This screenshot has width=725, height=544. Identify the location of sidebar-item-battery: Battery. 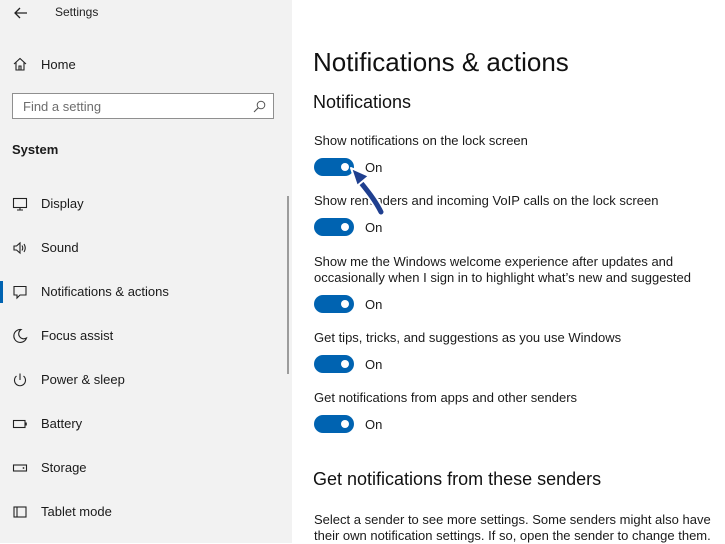
(143, 424).